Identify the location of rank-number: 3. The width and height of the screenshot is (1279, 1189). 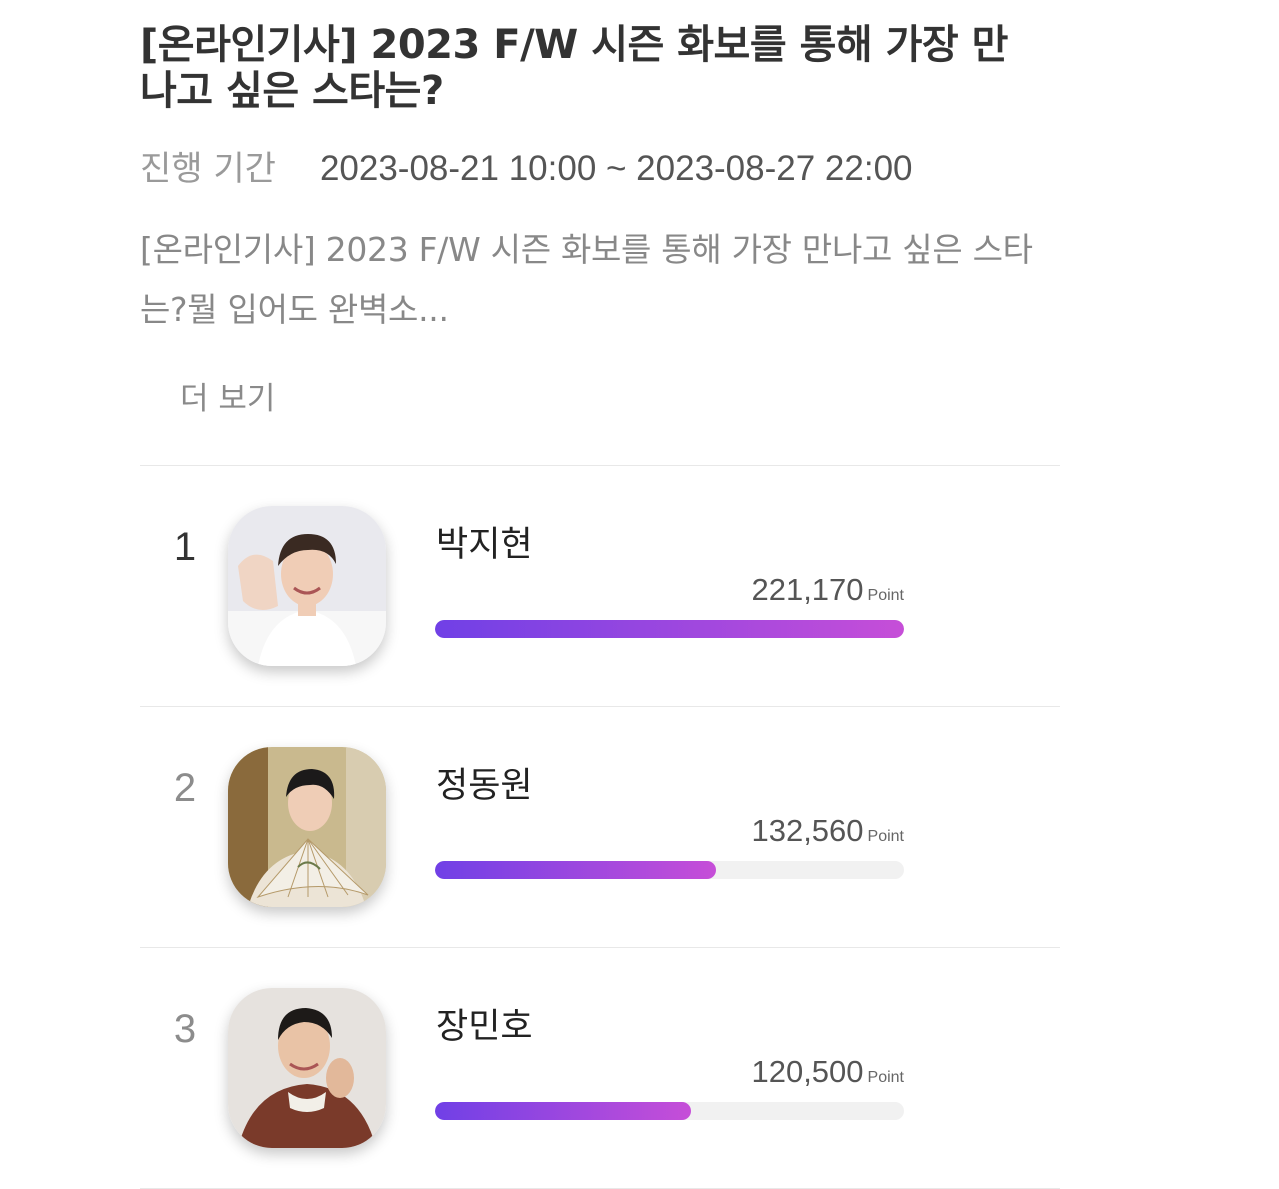
(185, 1029).